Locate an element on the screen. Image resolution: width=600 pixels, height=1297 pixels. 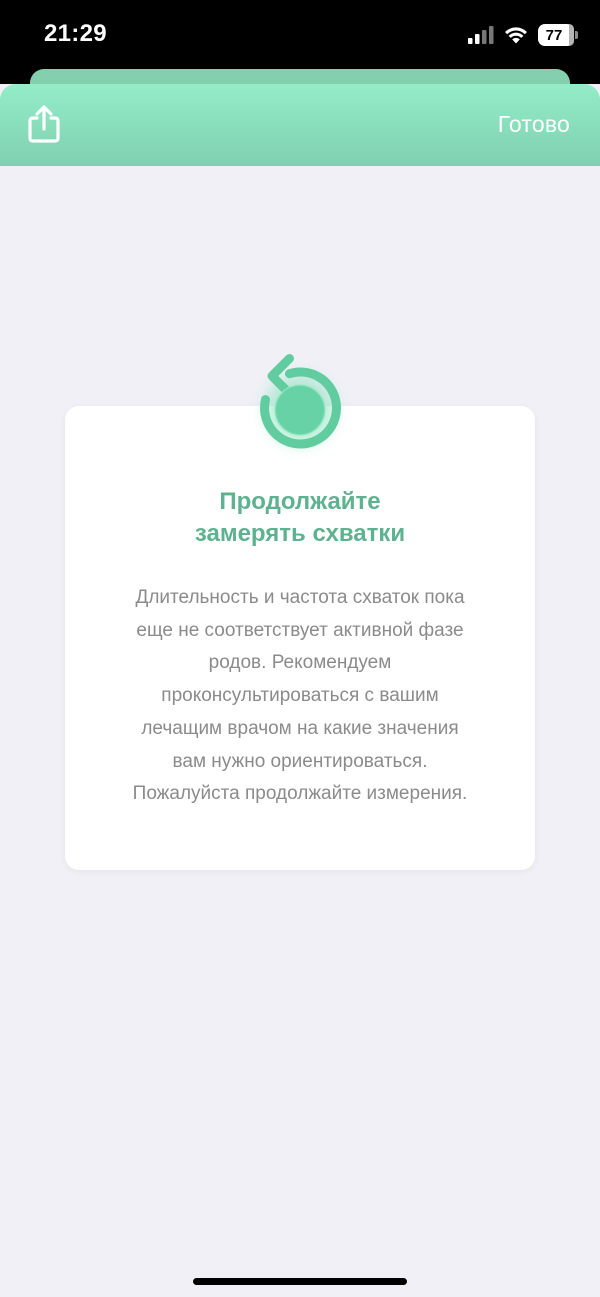
sheet-header: Готово is located at coordinates (300, 125).